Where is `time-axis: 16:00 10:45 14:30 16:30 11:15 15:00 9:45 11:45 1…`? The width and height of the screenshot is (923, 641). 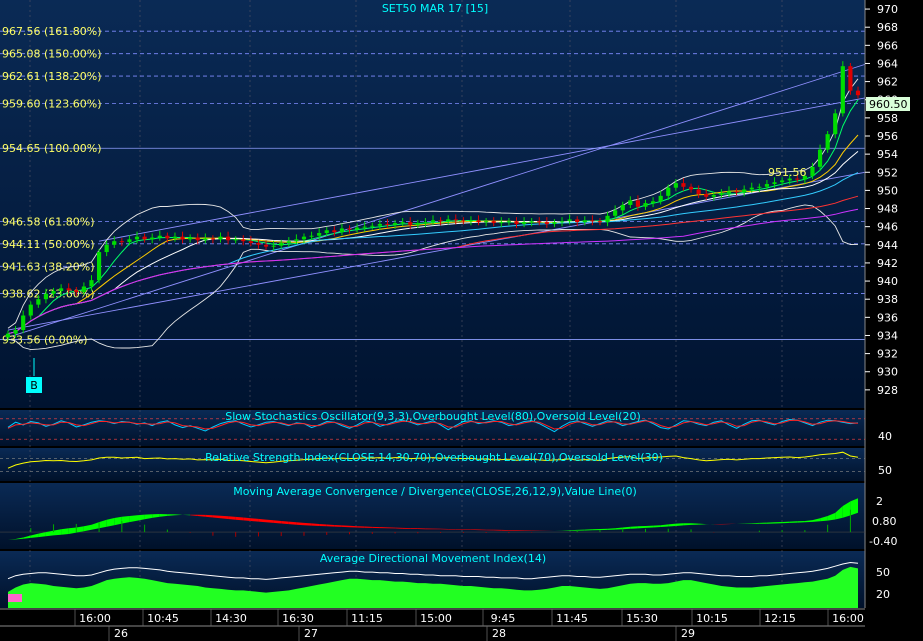 time-axis: 16:00 10:45 14:30 16:30 11:15 15:00 9:45 11:45 1… is located at coordinates (461, 624).